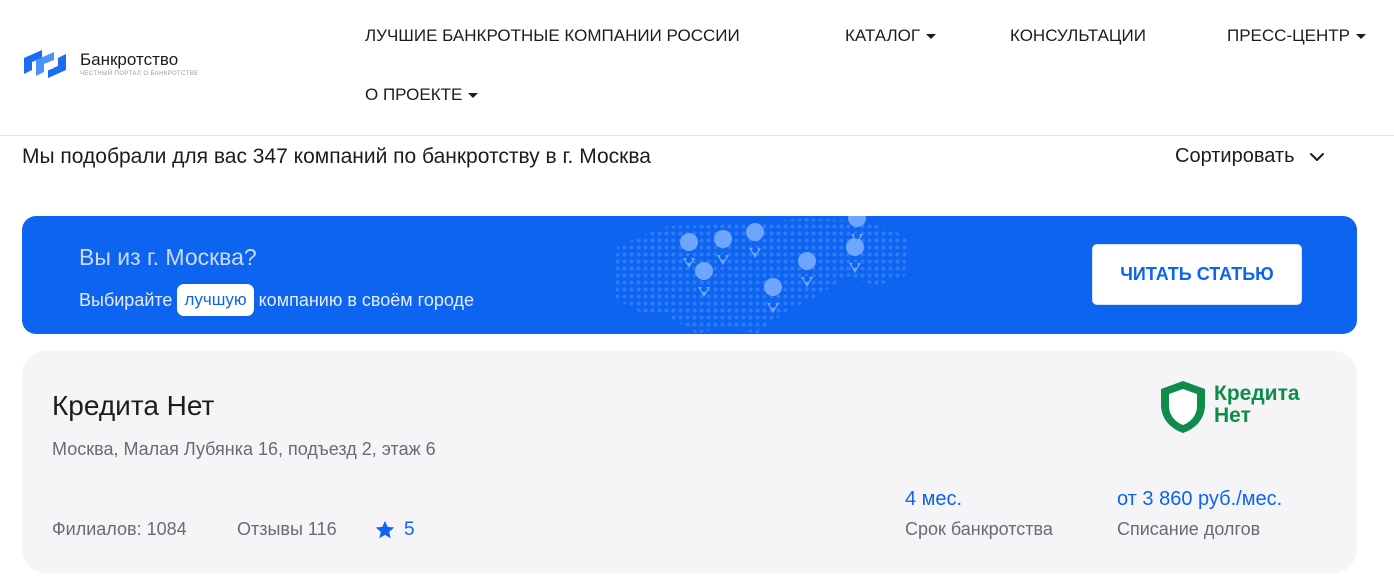 Image resolution: width=1394 pixels, height=577 pixels. Describe the element at coordinates (934, 499) in the screenshot. I see `term-value: 4 мес.` at that location.